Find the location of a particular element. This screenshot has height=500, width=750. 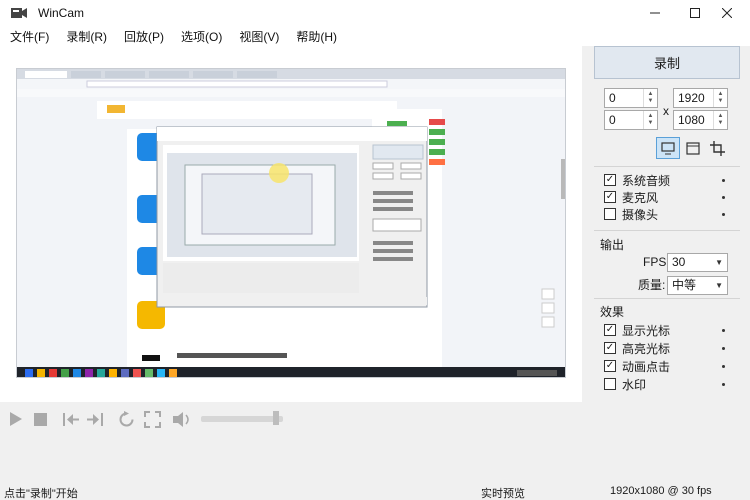

region-width-value: 1920 is located at coordinates (691, 98).